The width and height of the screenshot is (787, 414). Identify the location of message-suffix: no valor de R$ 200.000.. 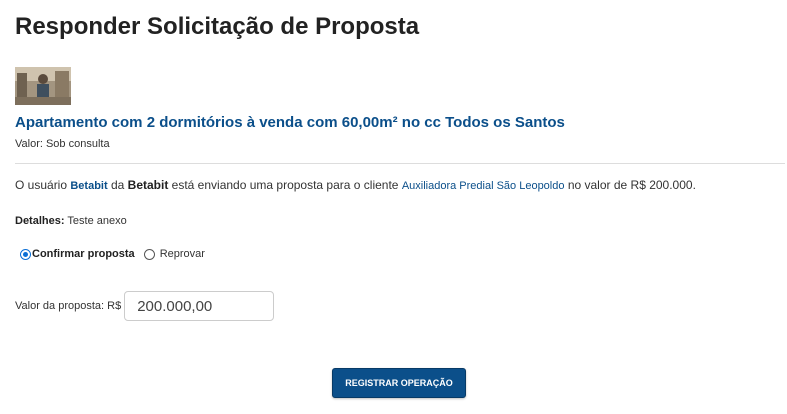
(630, 185).